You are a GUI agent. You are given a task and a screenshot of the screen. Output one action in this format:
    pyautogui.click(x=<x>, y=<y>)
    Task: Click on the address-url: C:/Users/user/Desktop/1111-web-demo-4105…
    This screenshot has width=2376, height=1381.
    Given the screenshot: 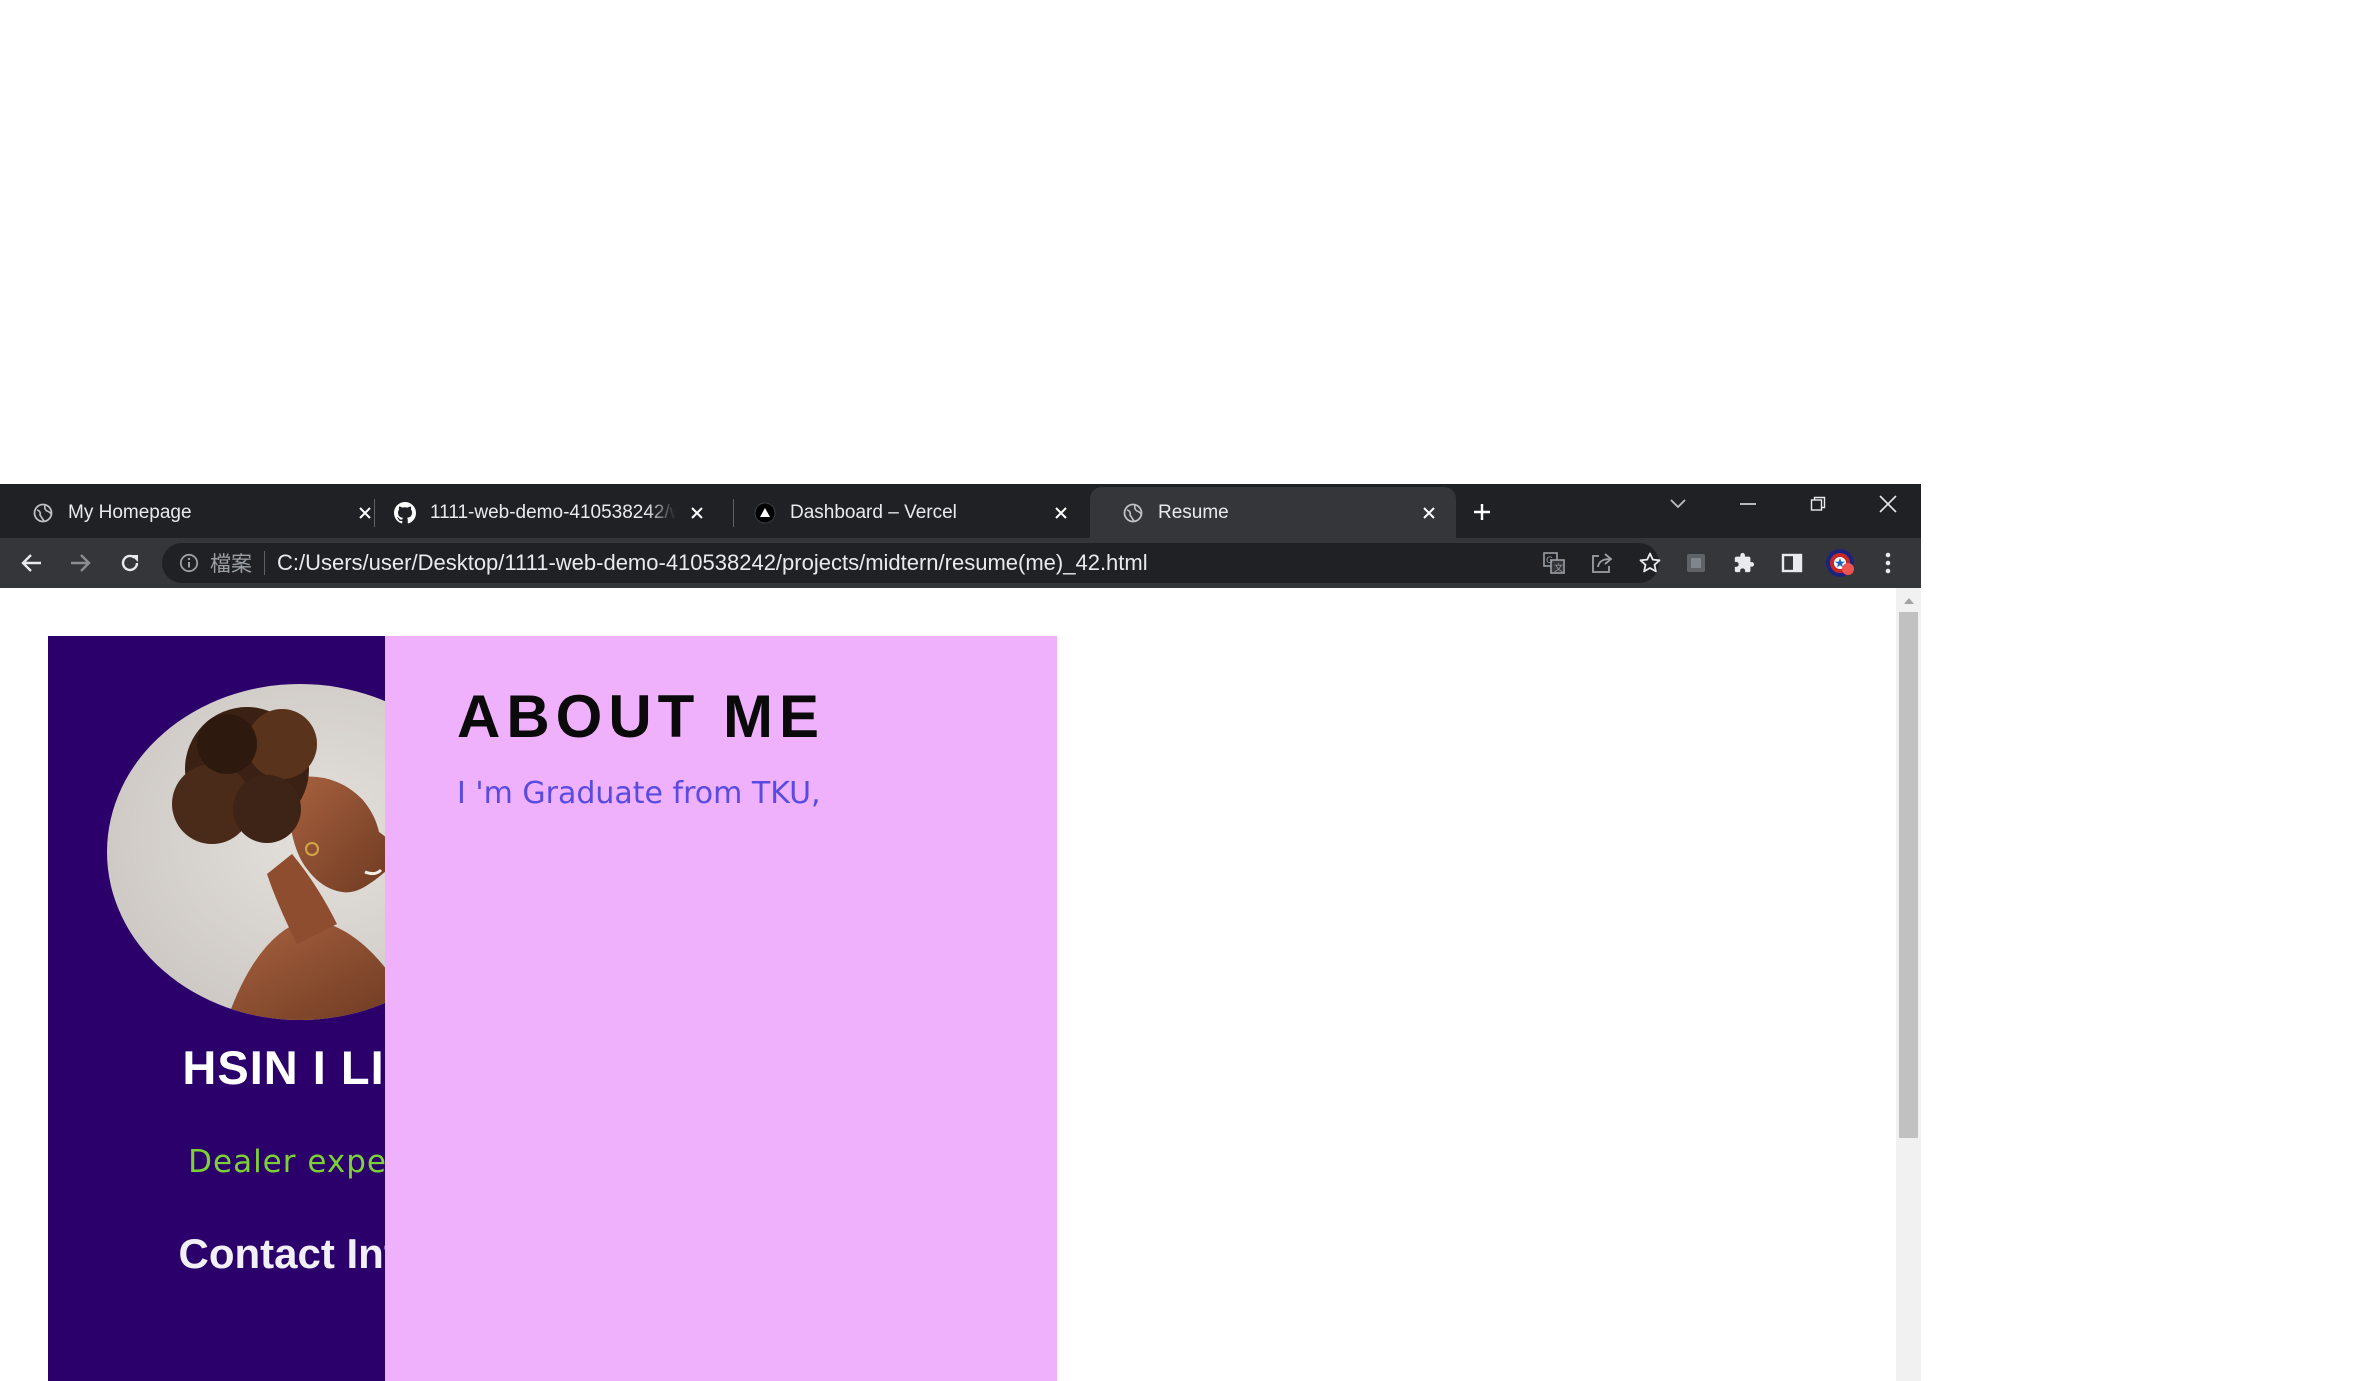 What is the action you would take?
    pyautogui.click(x=712, y=563)
    